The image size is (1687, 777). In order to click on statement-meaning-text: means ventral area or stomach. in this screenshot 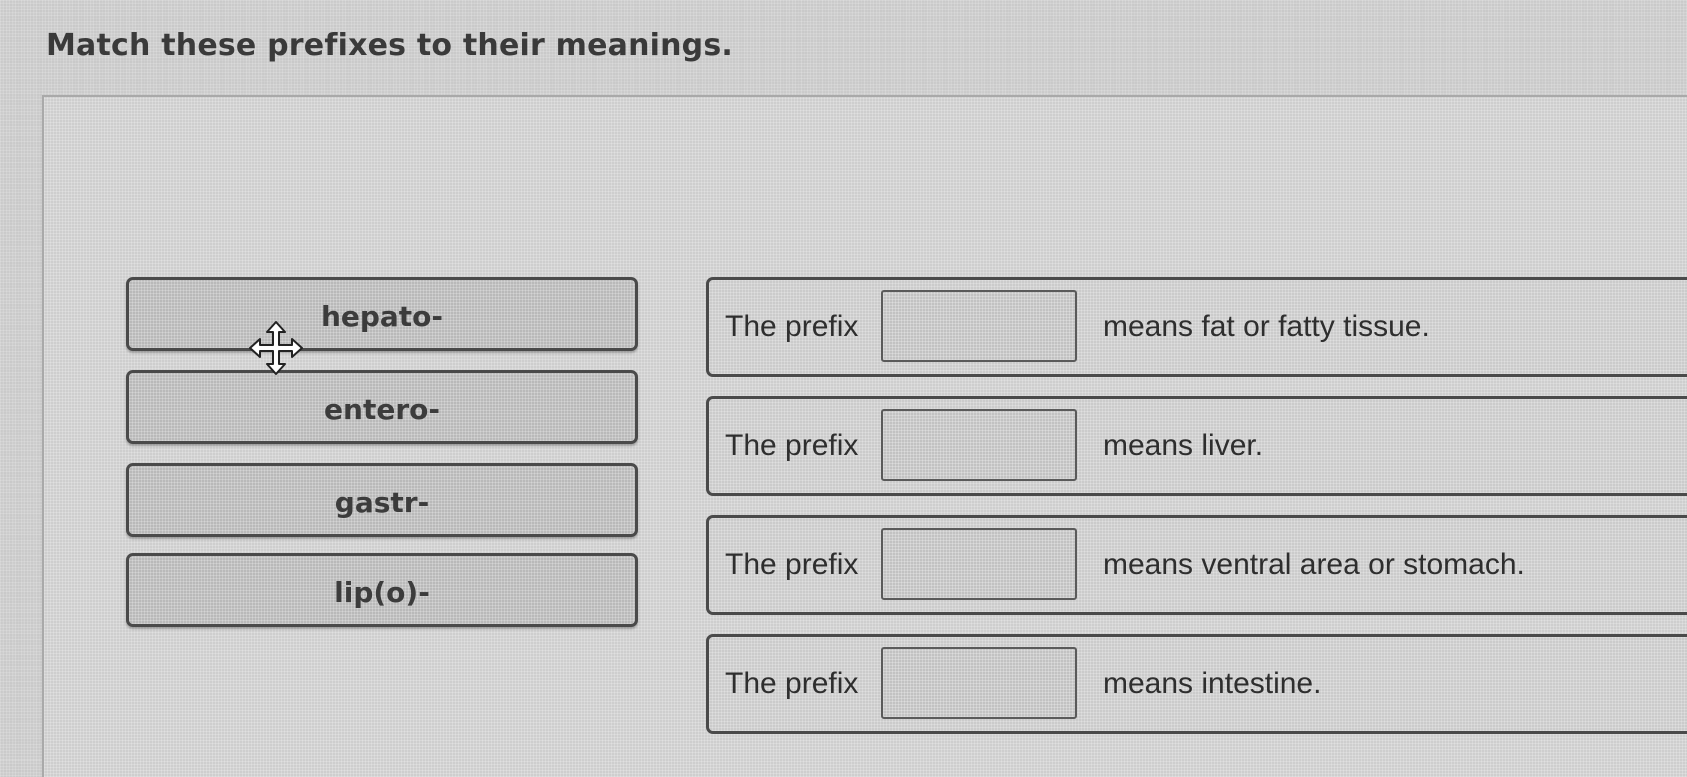, I will do `click(1314, 564)`.